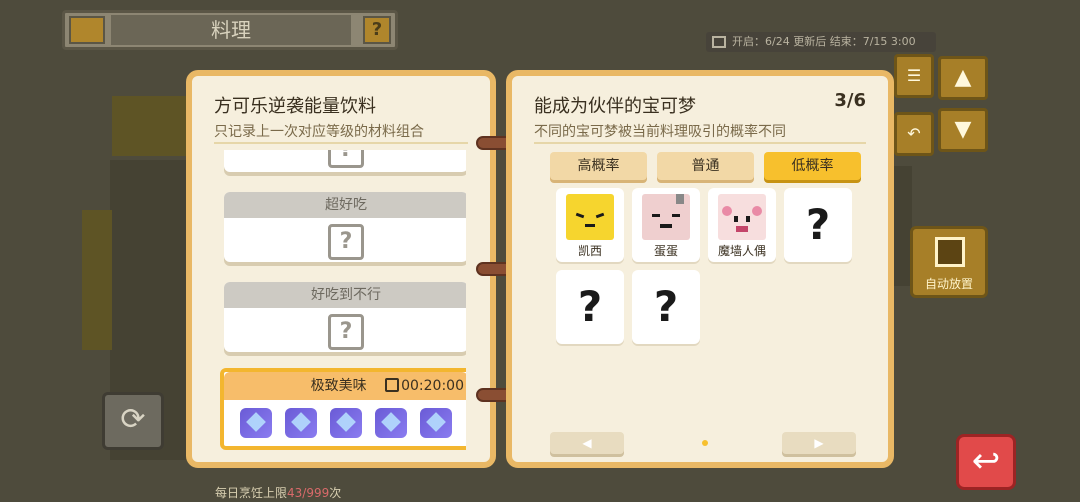  What do you see at coordinates (950, 252) in the screenshot?
I see `auto-place-icon` at bounding box center [950, 252].